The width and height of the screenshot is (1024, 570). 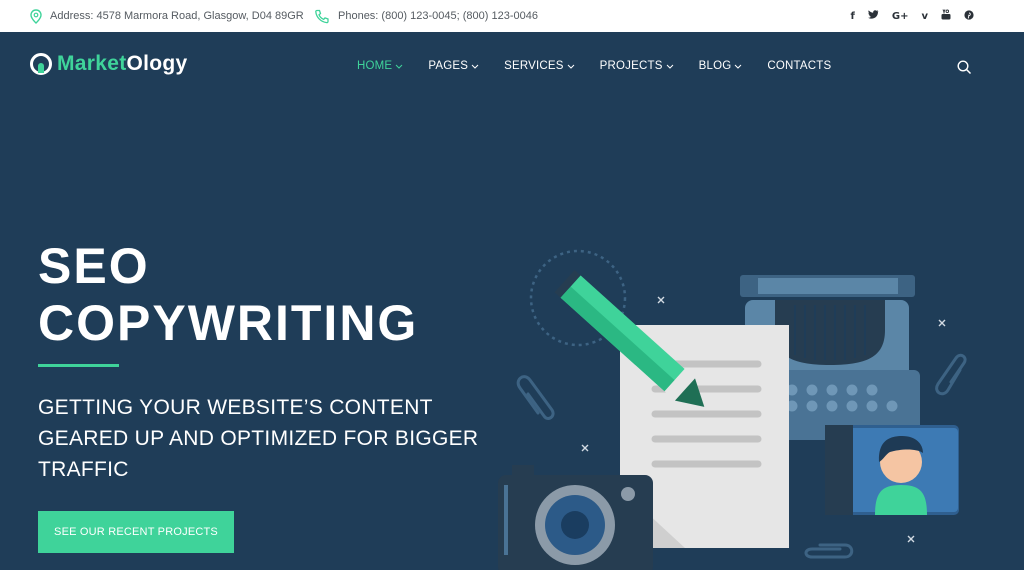 I want to click on nav-item-services: SERVICES, so click(x=539, y=66).